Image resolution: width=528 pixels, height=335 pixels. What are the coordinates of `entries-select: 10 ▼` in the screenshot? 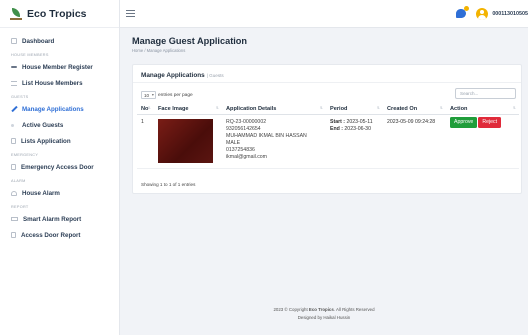 It's located at (148, 95).